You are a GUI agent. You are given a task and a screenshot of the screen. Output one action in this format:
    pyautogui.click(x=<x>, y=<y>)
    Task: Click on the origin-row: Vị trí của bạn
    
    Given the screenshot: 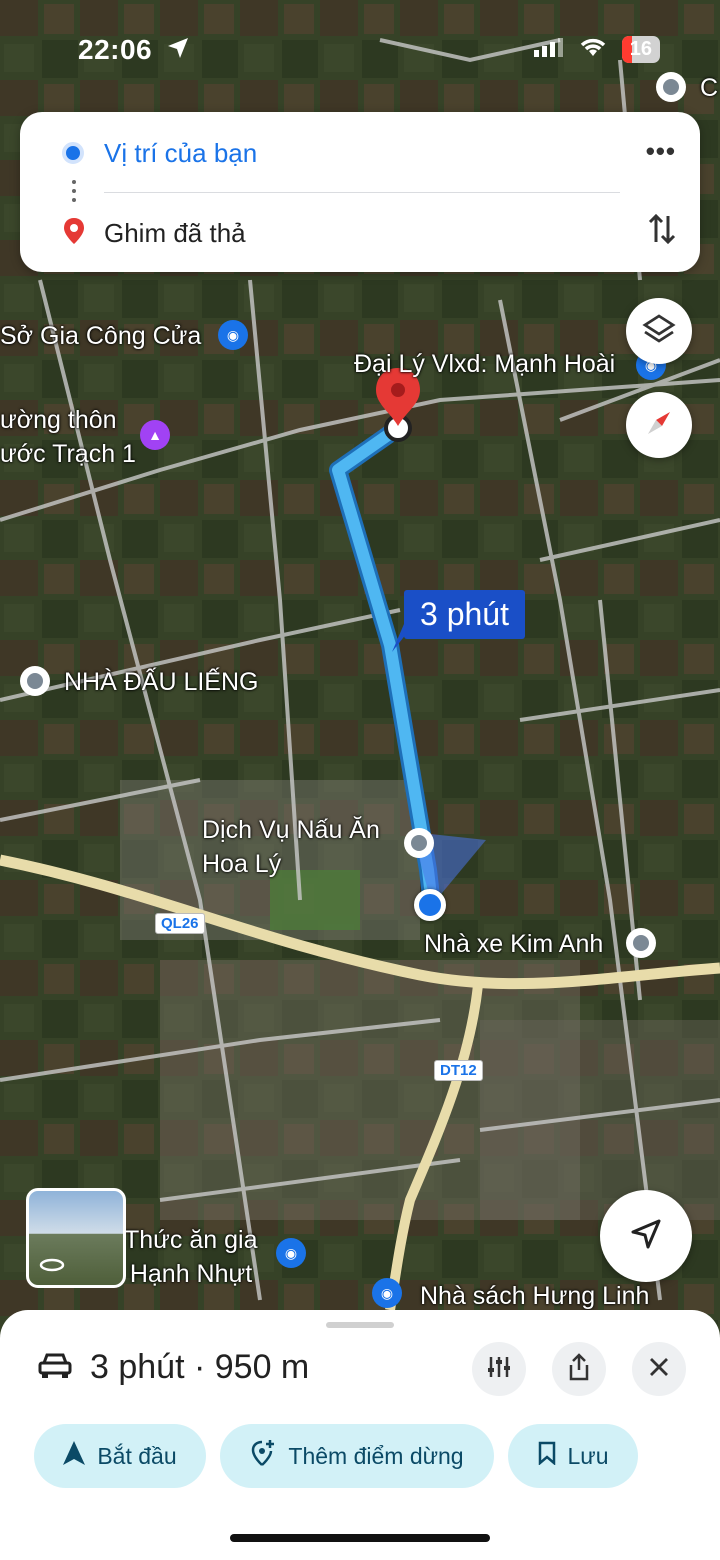 What is the action you would take?
    pyautogui.click(x=360, y=153)
    